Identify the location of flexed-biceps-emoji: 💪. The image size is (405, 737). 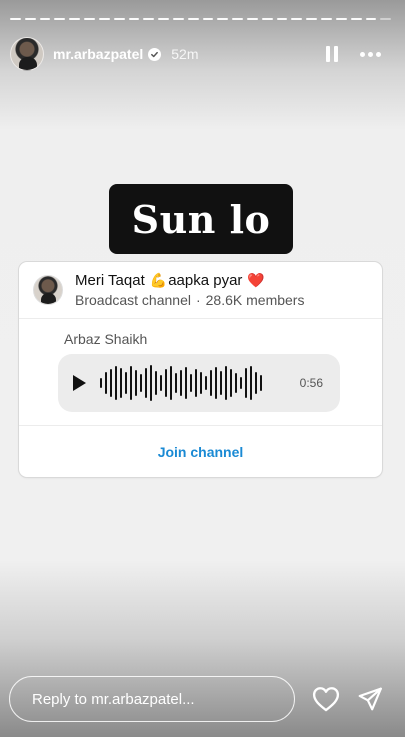
(158, 280).